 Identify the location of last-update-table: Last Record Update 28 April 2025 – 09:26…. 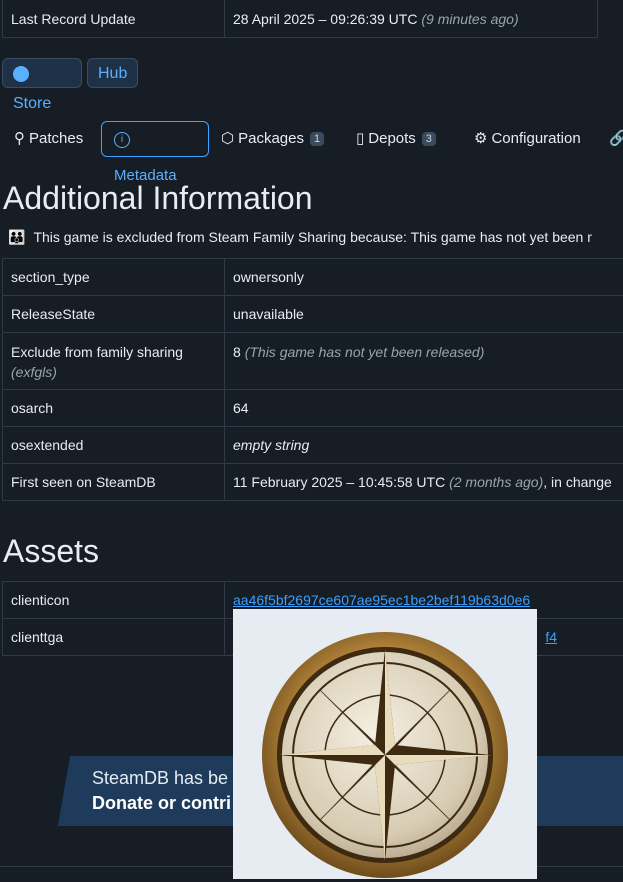
(300, 19).